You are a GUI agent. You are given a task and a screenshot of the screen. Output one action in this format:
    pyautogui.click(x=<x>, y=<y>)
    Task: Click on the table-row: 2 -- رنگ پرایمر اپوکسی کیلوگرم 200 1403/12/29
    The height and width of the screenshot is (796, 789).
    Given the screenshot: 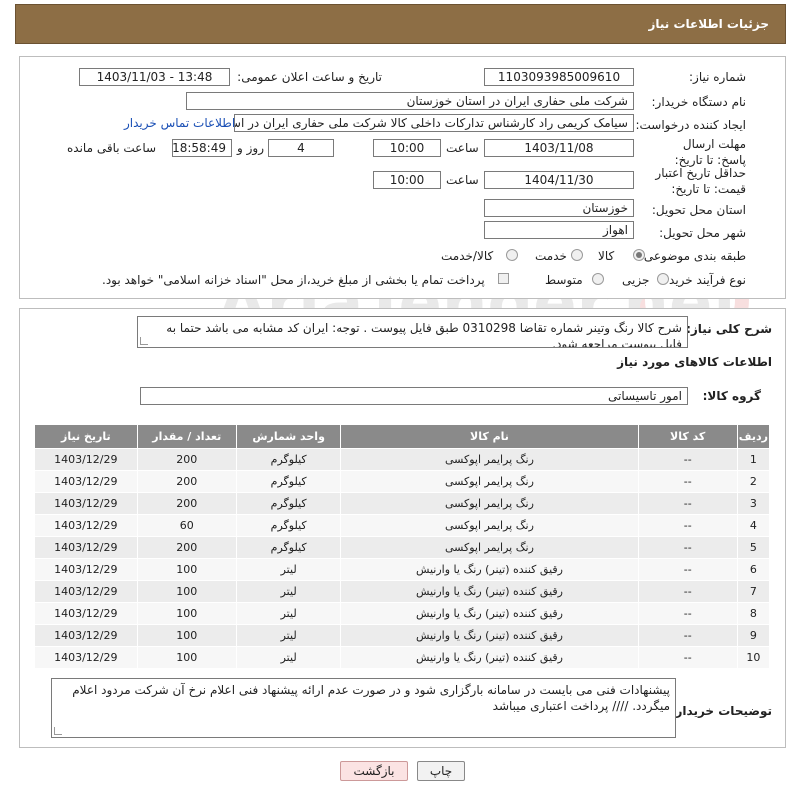 What is the action you would take?
    pyautogui.click(x=402, y=481)
    